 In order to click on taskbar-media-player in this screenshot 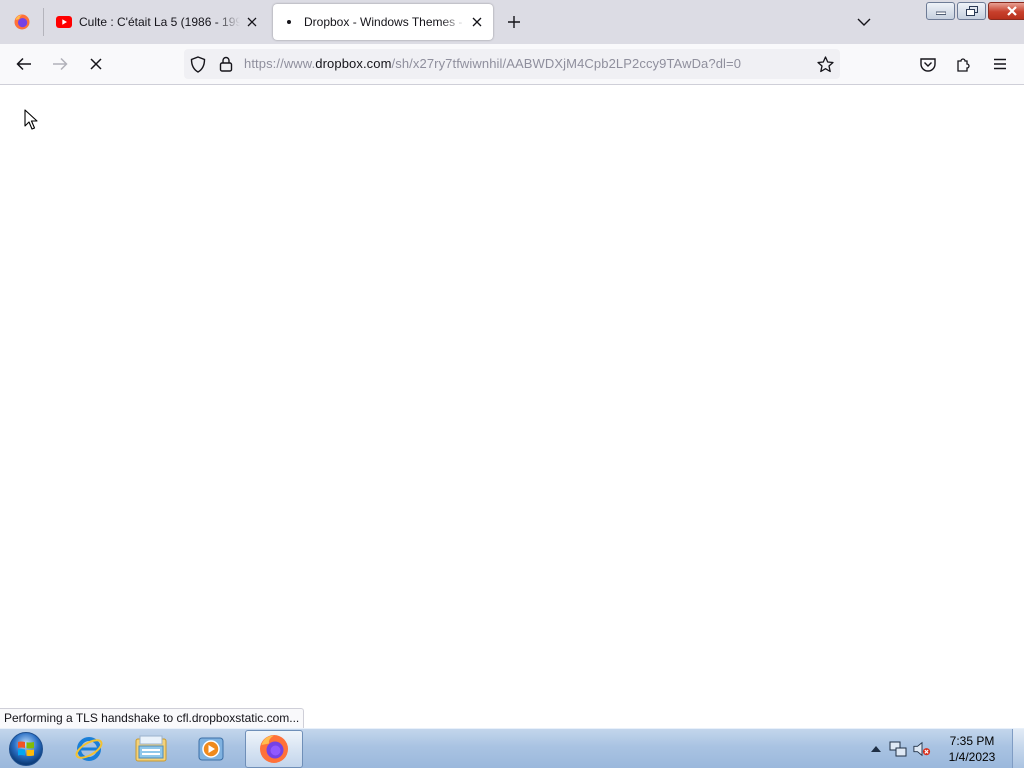, I will do `click(211, 749)`.